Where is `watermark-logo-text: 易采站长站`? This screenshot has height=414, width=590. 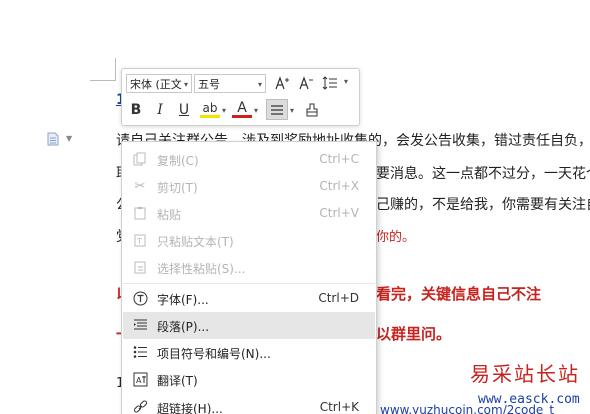
watermark-logo-text: 易采站长站 is located at coordinates (525, 374).